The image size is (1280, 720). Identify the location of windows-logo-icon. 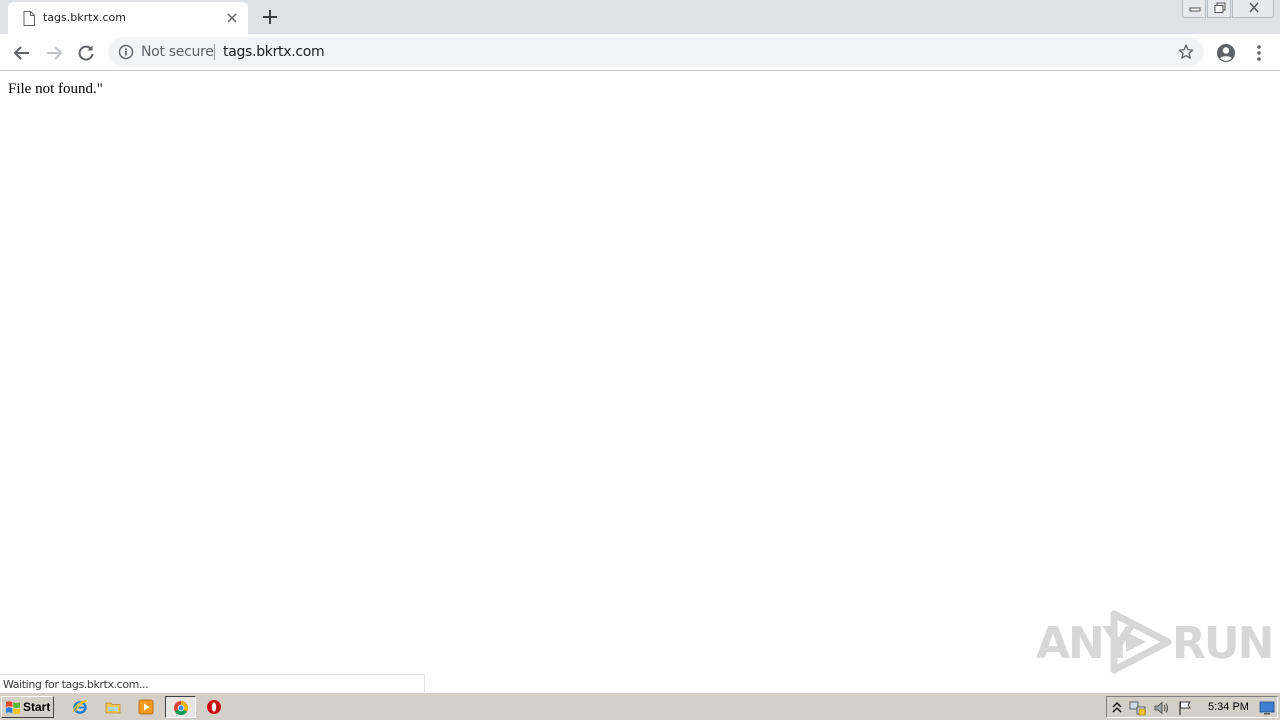
(13, 708).